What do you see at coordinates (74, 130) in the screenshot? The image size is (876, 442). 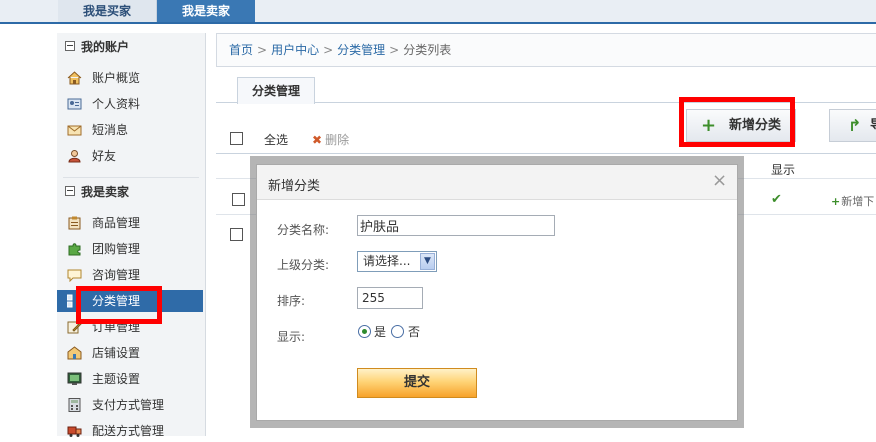 I see `envelope-icon` at bounding box center [74, 130].